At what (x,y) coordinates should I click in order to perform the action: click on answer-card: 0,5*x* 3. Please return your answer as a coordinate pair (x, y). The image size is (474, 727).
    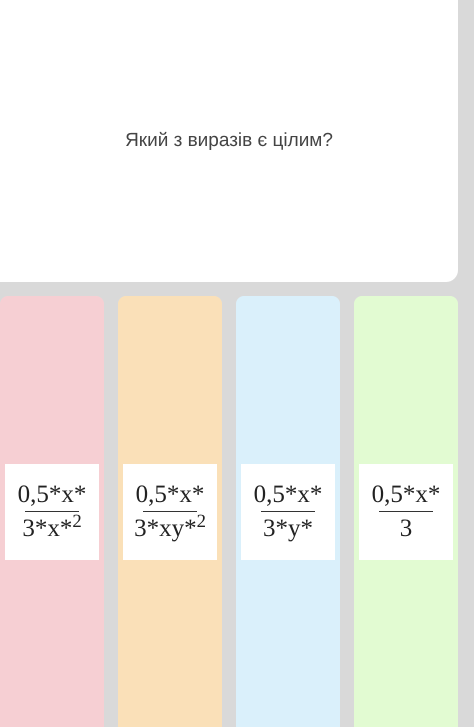
    Looking at the image, I should click on (406, 511).